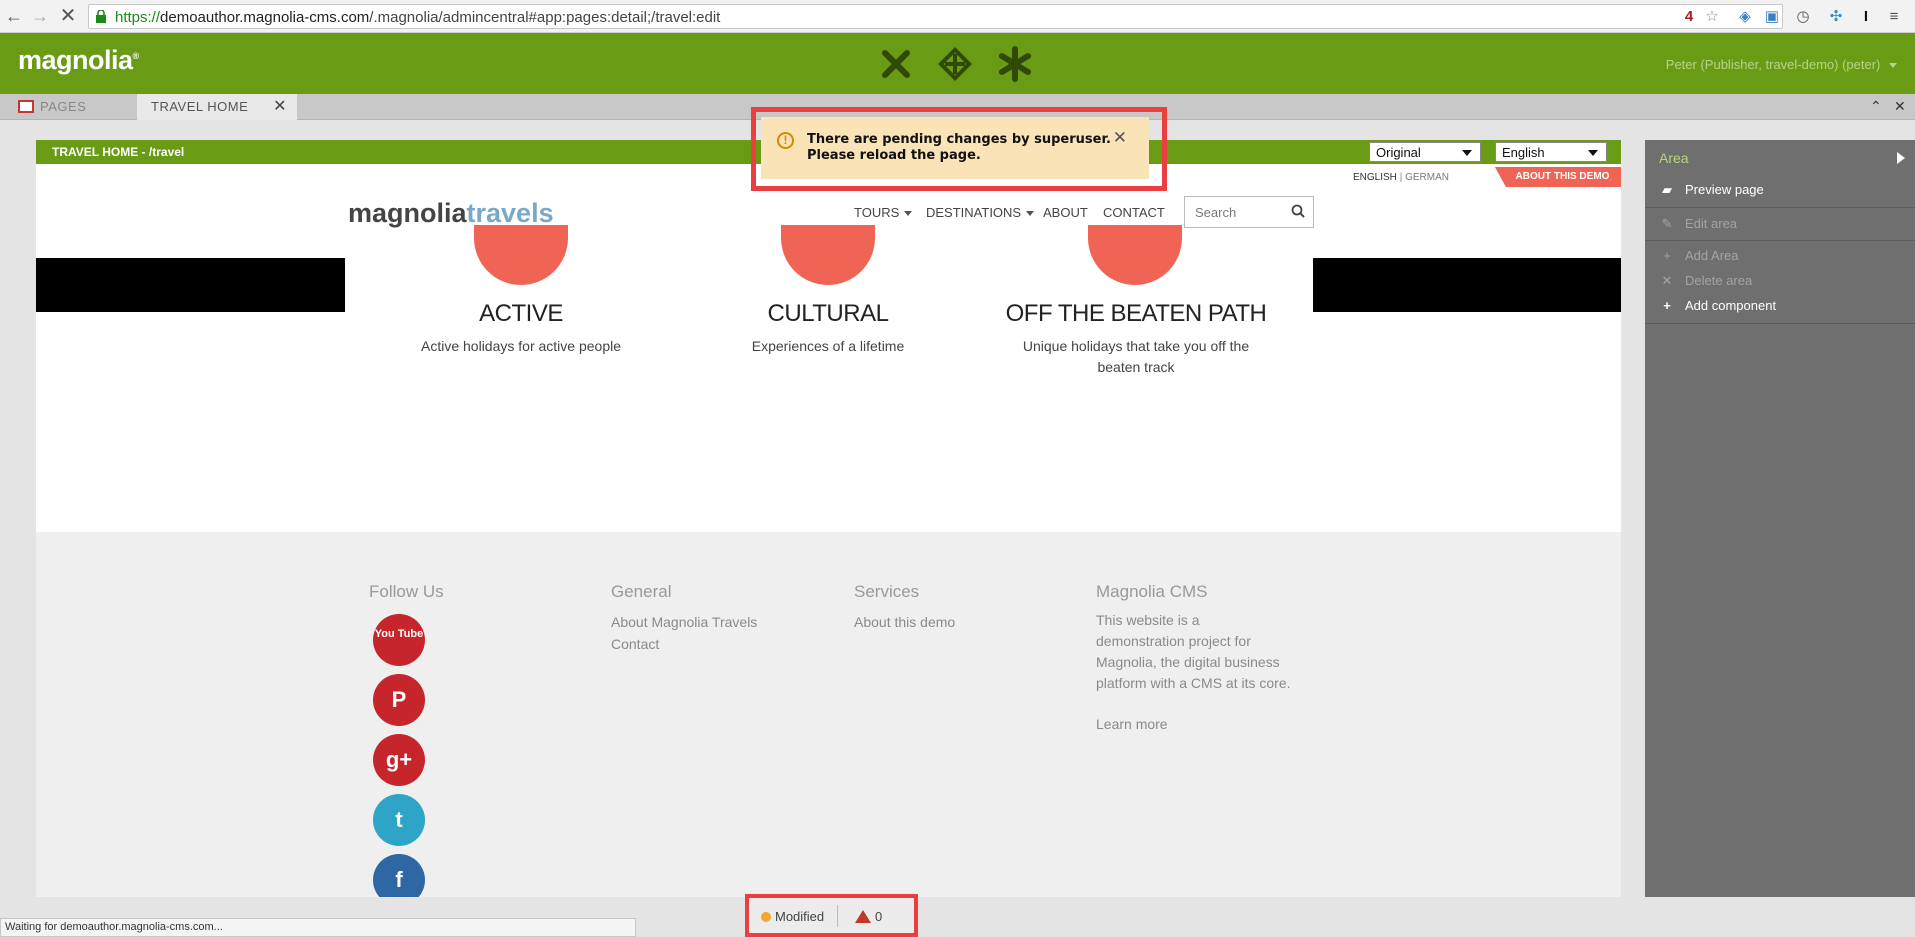 This screenshot has width=1915, height=937. I want to click on youtube-icon: You Tube, so click(399, 640).